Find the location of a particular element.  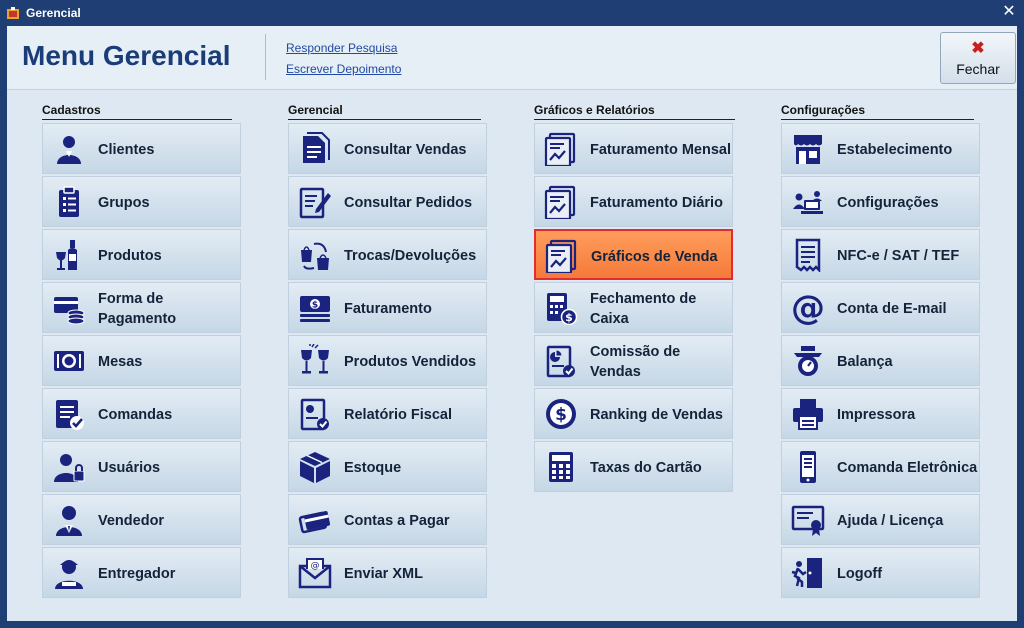

button-label: Comandas is located at coordinates (135, 414).